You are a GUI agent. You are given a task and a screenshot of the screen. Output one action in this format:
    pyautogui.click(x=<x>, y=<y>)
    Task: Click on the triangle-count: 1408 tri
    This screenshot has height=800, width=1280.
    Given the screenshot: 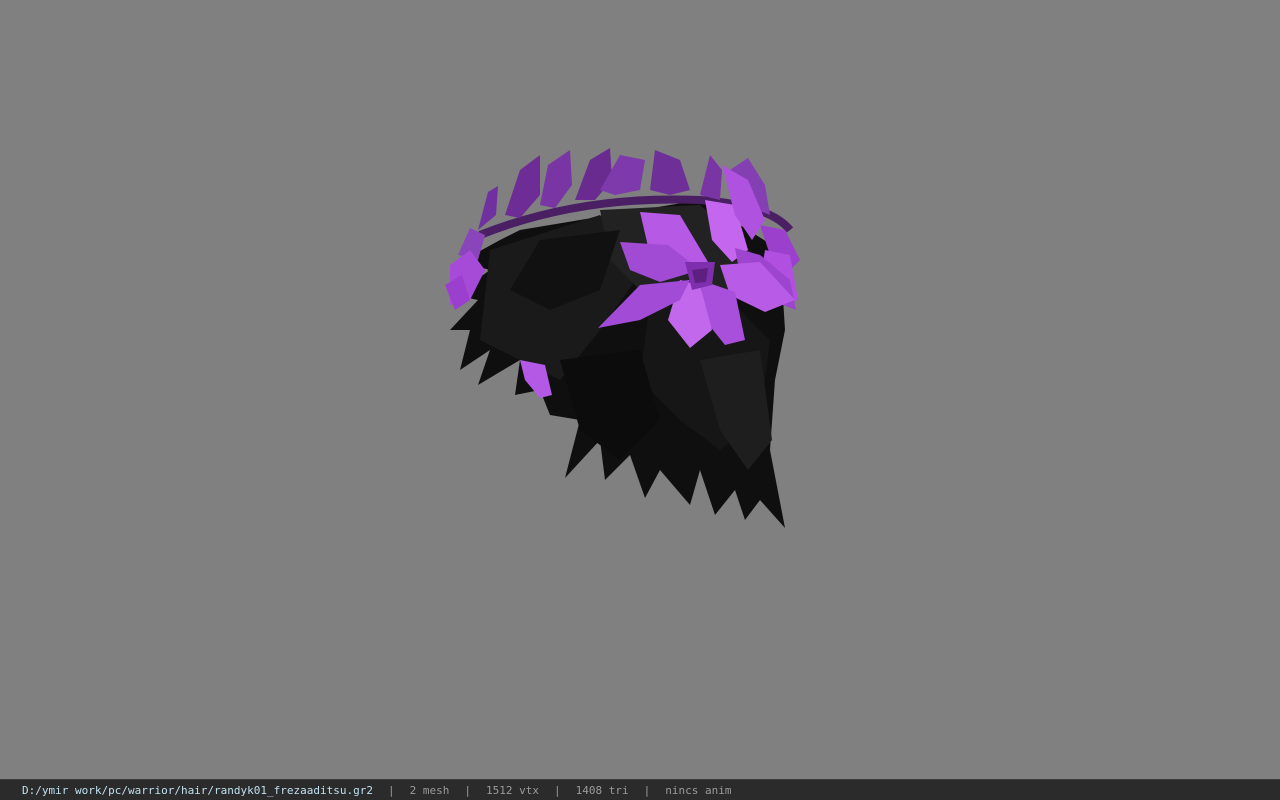 What is the action you would take?
    pyautogui.click(x=602, y=790)
    